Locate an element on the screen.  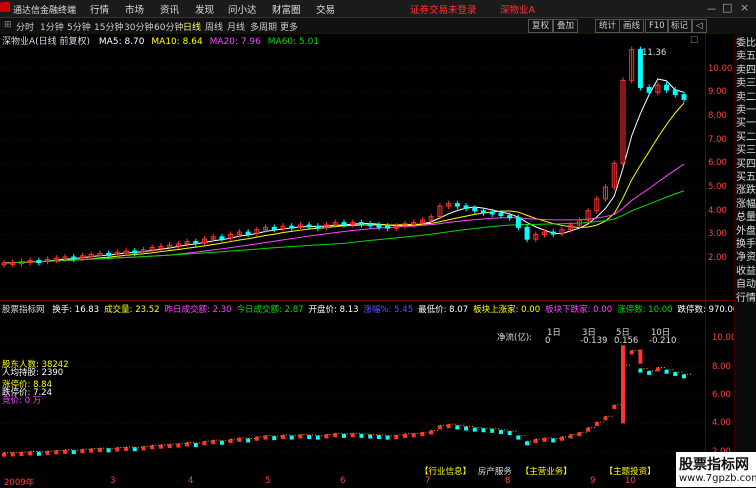
menu-caifuquan: 财富圈 is located at coordinates (286, 9).